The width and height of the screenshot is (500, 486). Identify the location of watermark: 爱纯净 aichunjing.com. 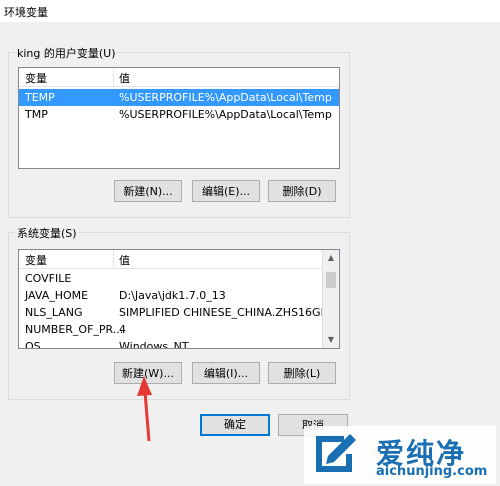
(400, 455).